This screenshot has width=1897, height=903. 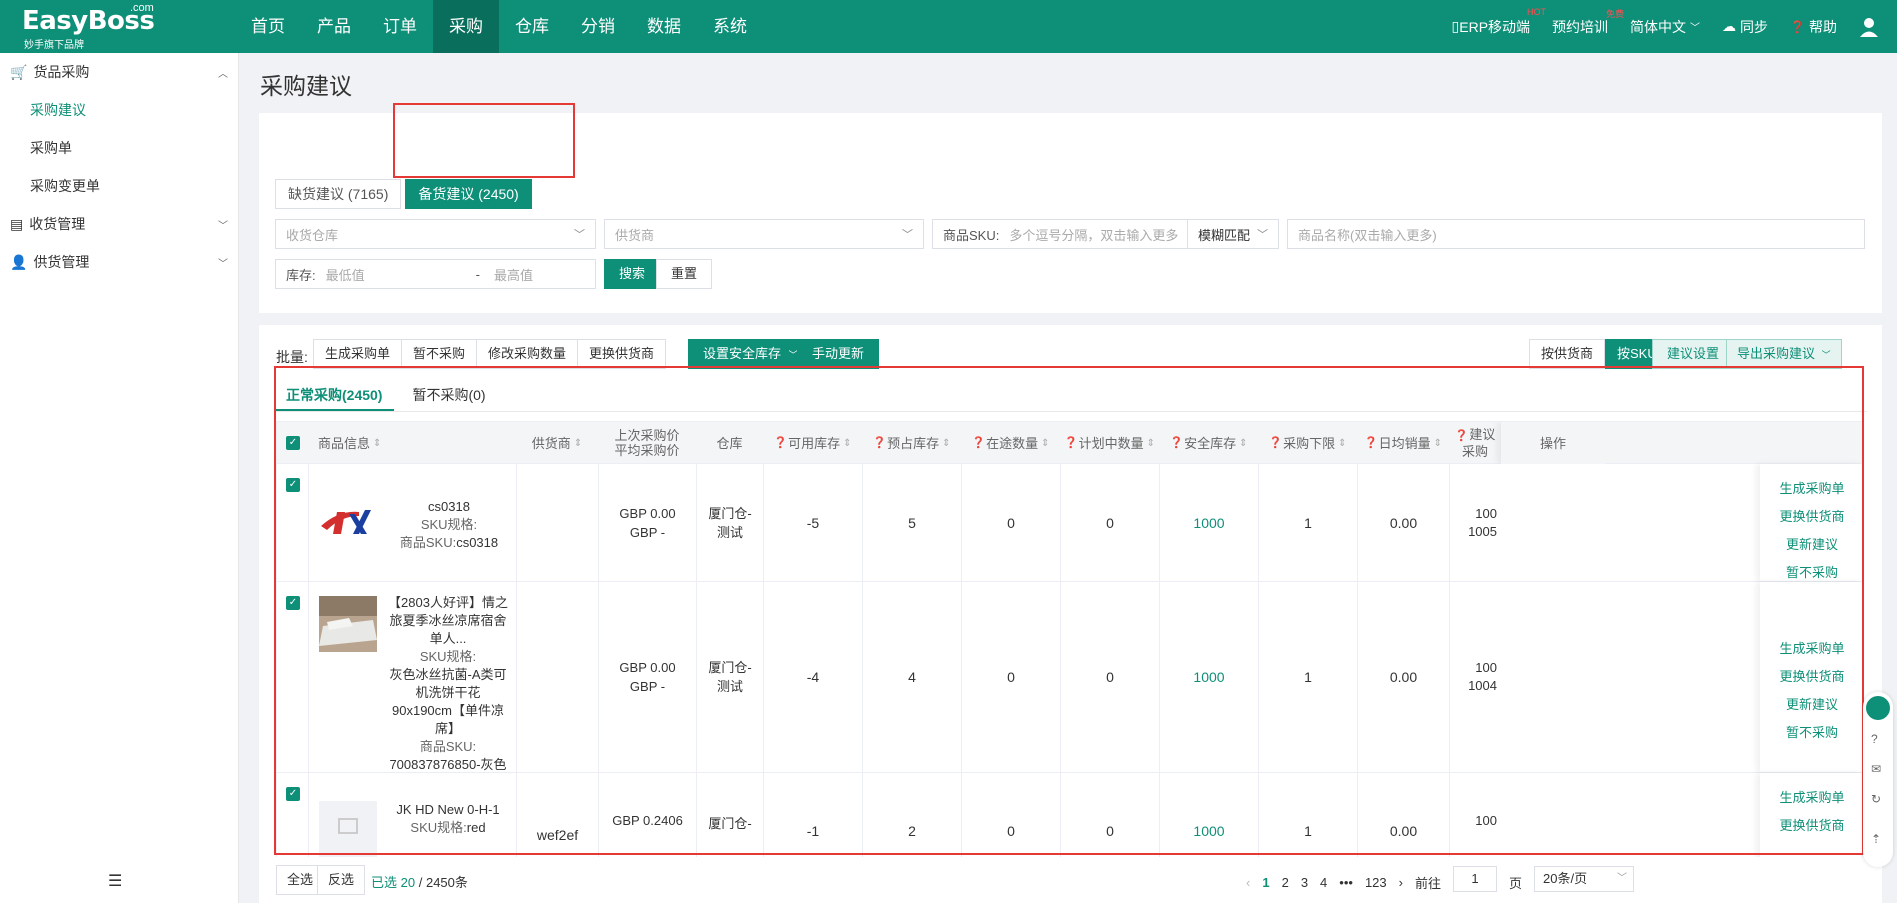 What do you see at coordinates (1797, 26) in the screenshot?
I see `question-icon: ❓` at bounding box center [1797, 26].